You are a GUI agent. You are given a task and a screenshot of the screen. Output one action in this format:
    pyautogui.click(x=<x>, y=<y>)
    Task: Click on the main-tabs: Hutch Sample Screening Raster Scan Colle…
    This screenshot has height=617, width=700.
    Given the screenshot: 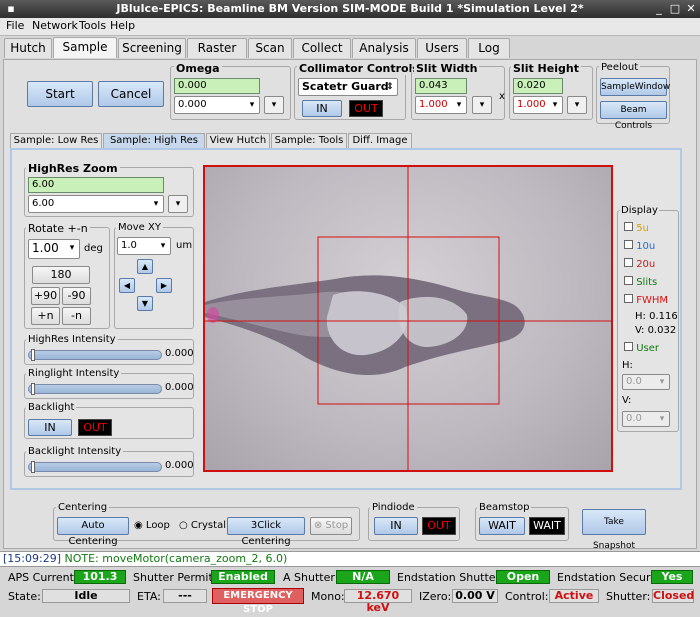 What is the action you would take?
    pyautogui.click(x=350, y=48)
    